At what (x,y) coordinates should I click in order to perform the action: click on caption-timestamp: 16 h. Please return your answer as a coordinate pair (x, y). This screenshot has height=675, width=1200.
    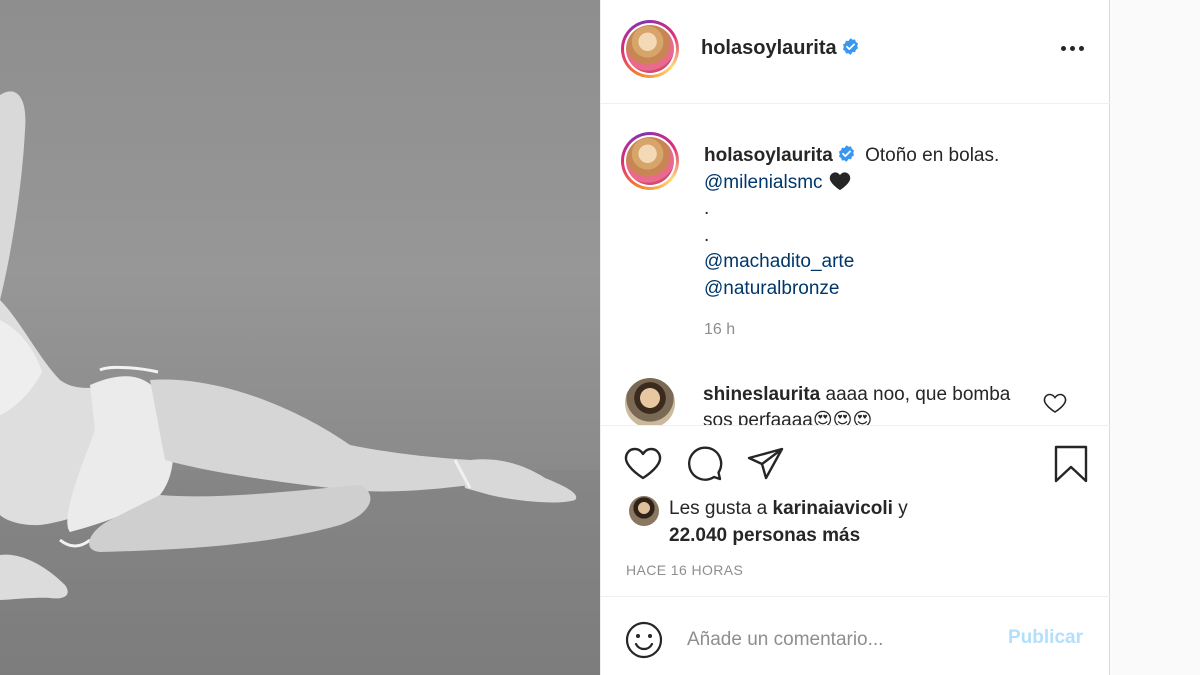
    Looking at the image, I should click on (719, 330).